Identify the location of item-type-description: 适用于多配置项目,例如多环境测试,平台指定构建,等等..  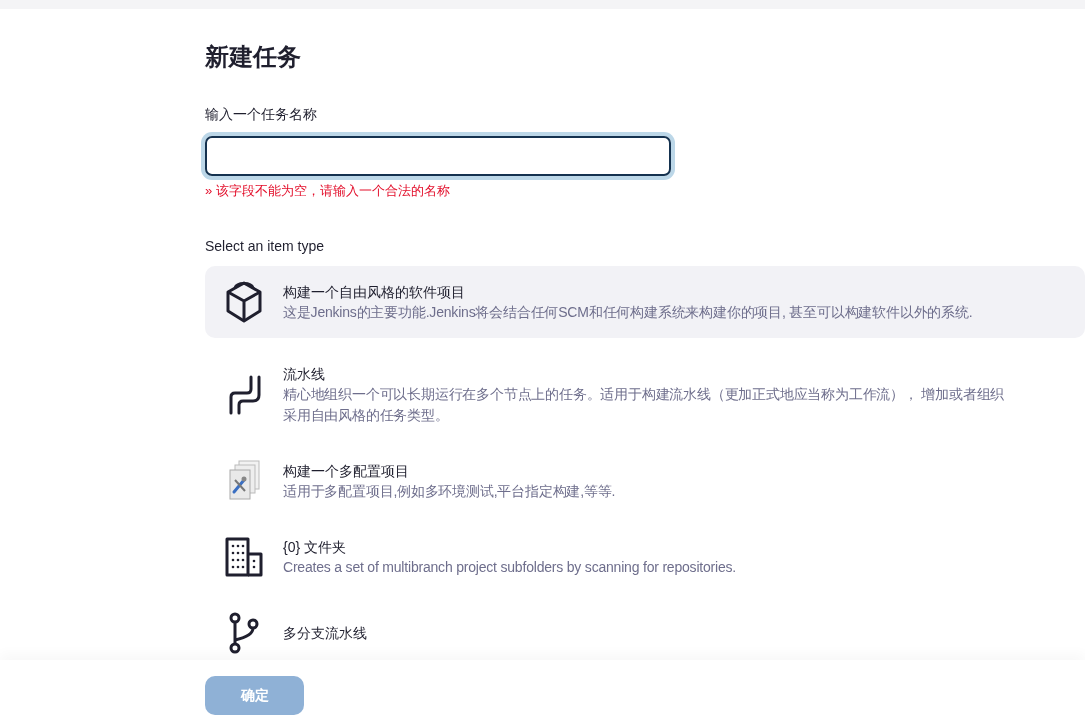
(449, 491).